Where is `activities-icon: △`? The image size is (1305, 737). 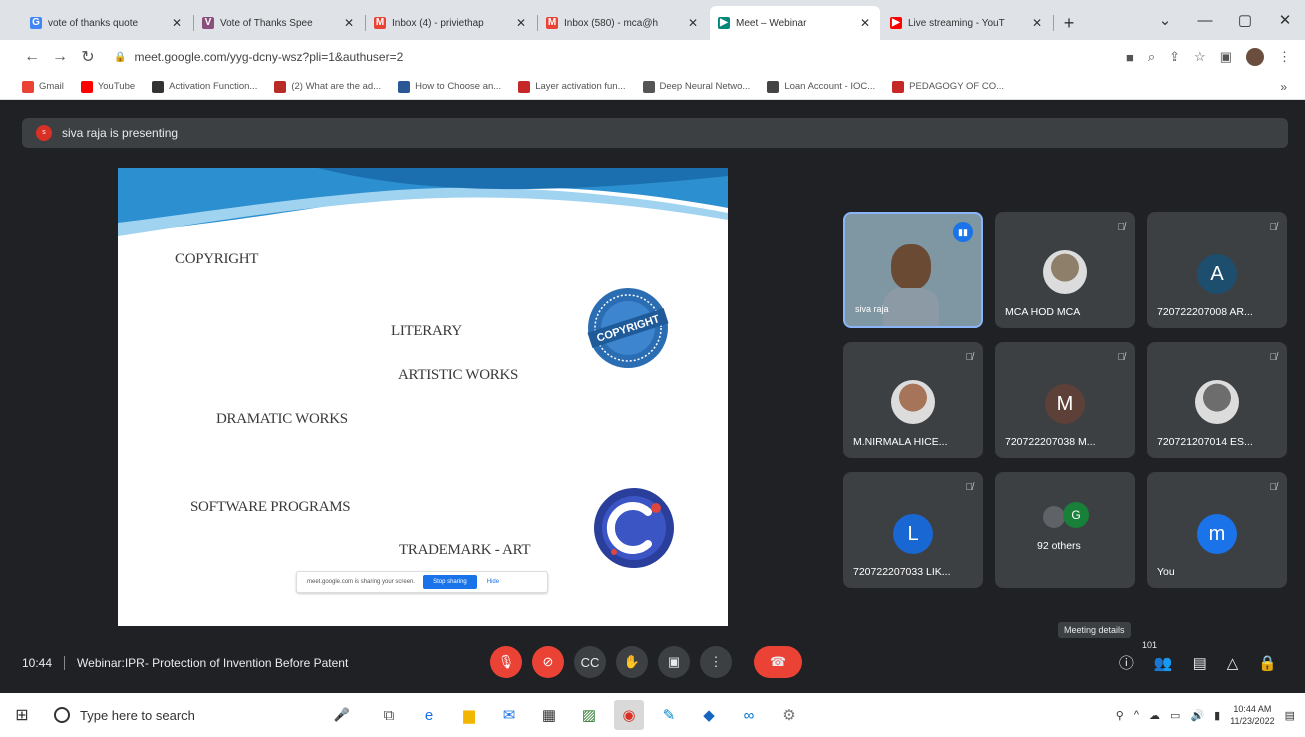
activities-icon: △ is located at coordinates (1233, 663).